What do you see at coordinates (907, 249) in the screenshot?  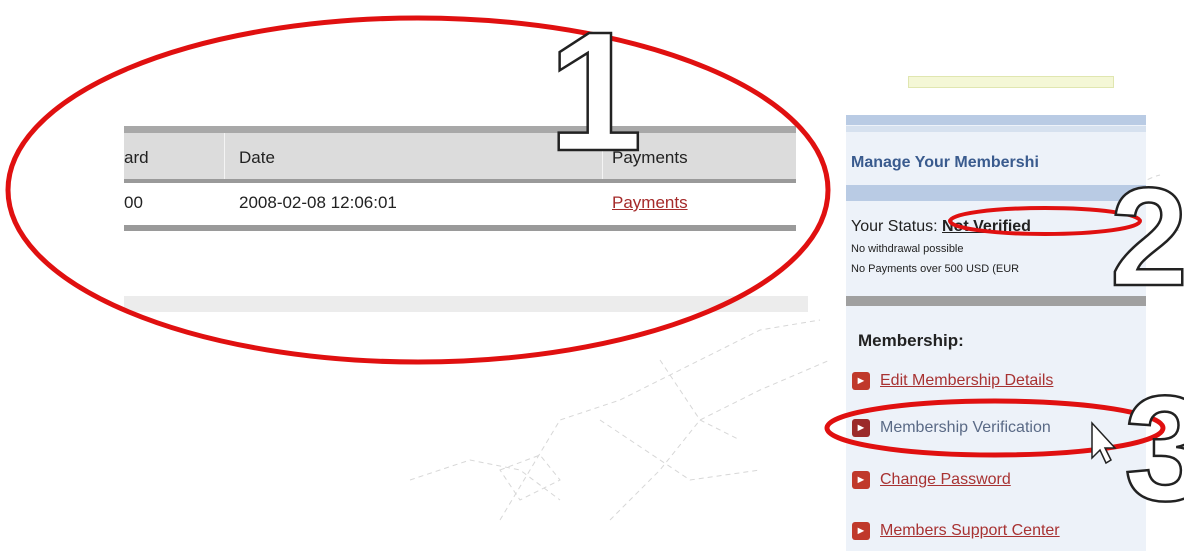 I see `withdrawal-note: No withdrawal possible` at bounding box center [907, 249].